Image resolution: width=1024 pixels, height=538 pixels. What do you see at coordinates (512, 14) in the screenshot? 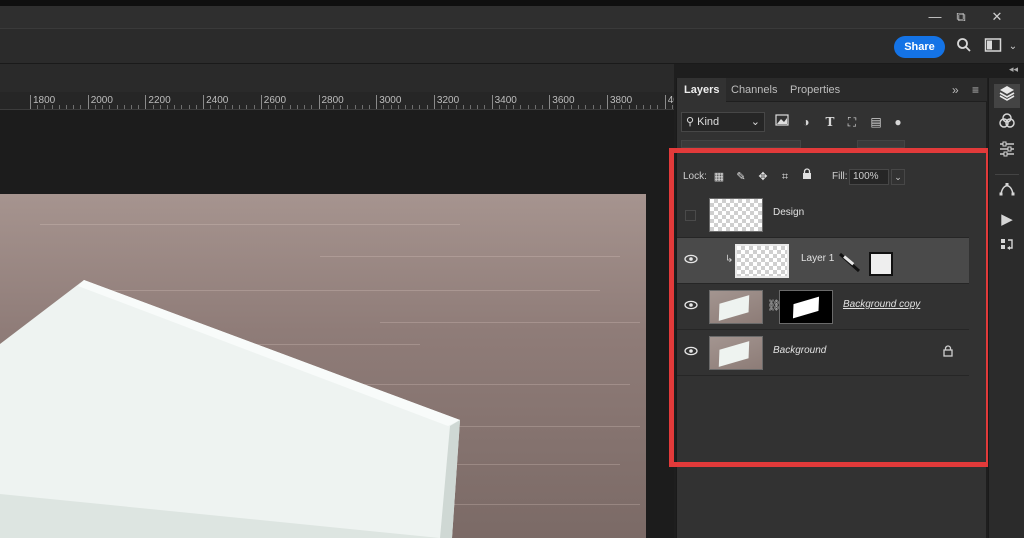
I see `title-bar: — ⧉ ✕` at bounding box center [512, 14].